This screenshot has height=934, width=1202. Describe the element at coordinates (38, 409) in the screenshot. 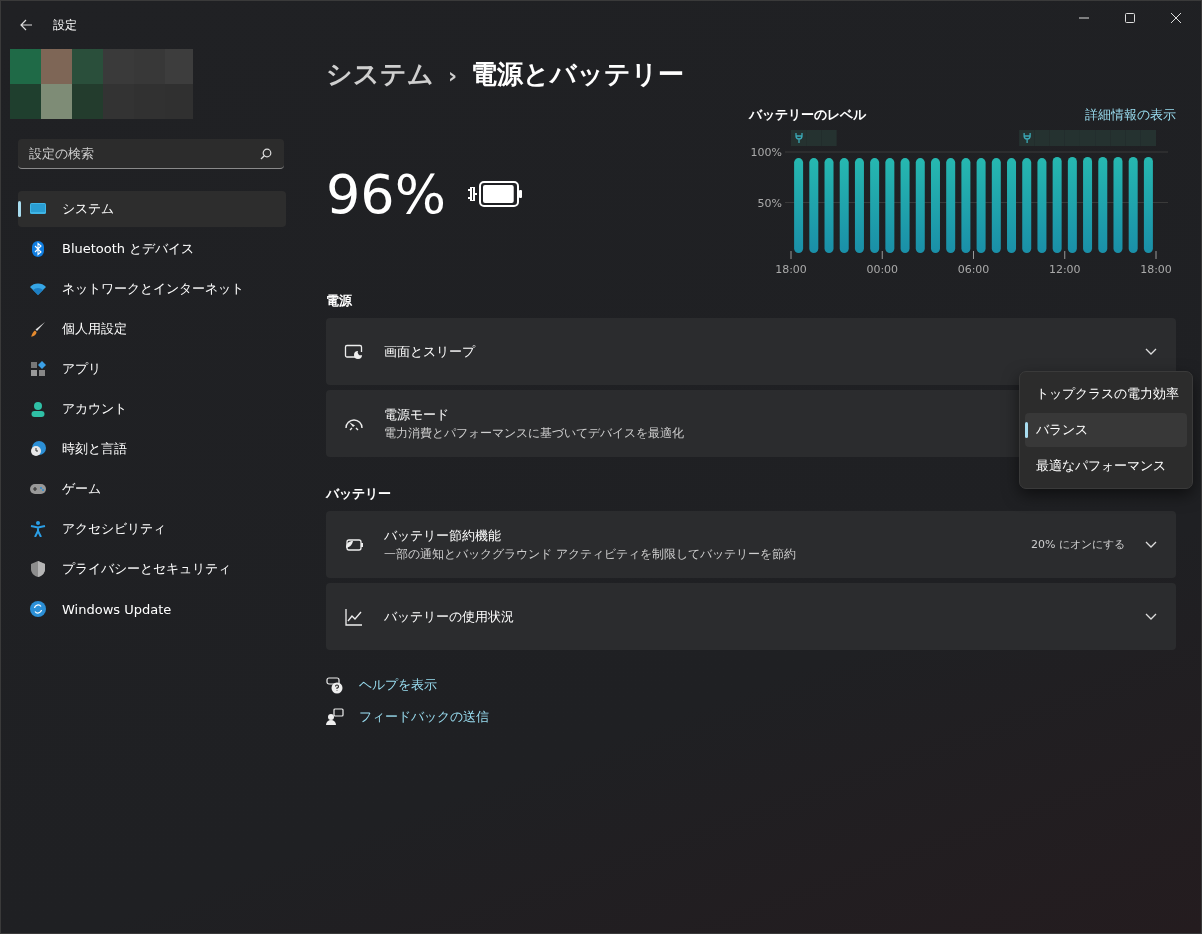

I see `person-icon` at that location.